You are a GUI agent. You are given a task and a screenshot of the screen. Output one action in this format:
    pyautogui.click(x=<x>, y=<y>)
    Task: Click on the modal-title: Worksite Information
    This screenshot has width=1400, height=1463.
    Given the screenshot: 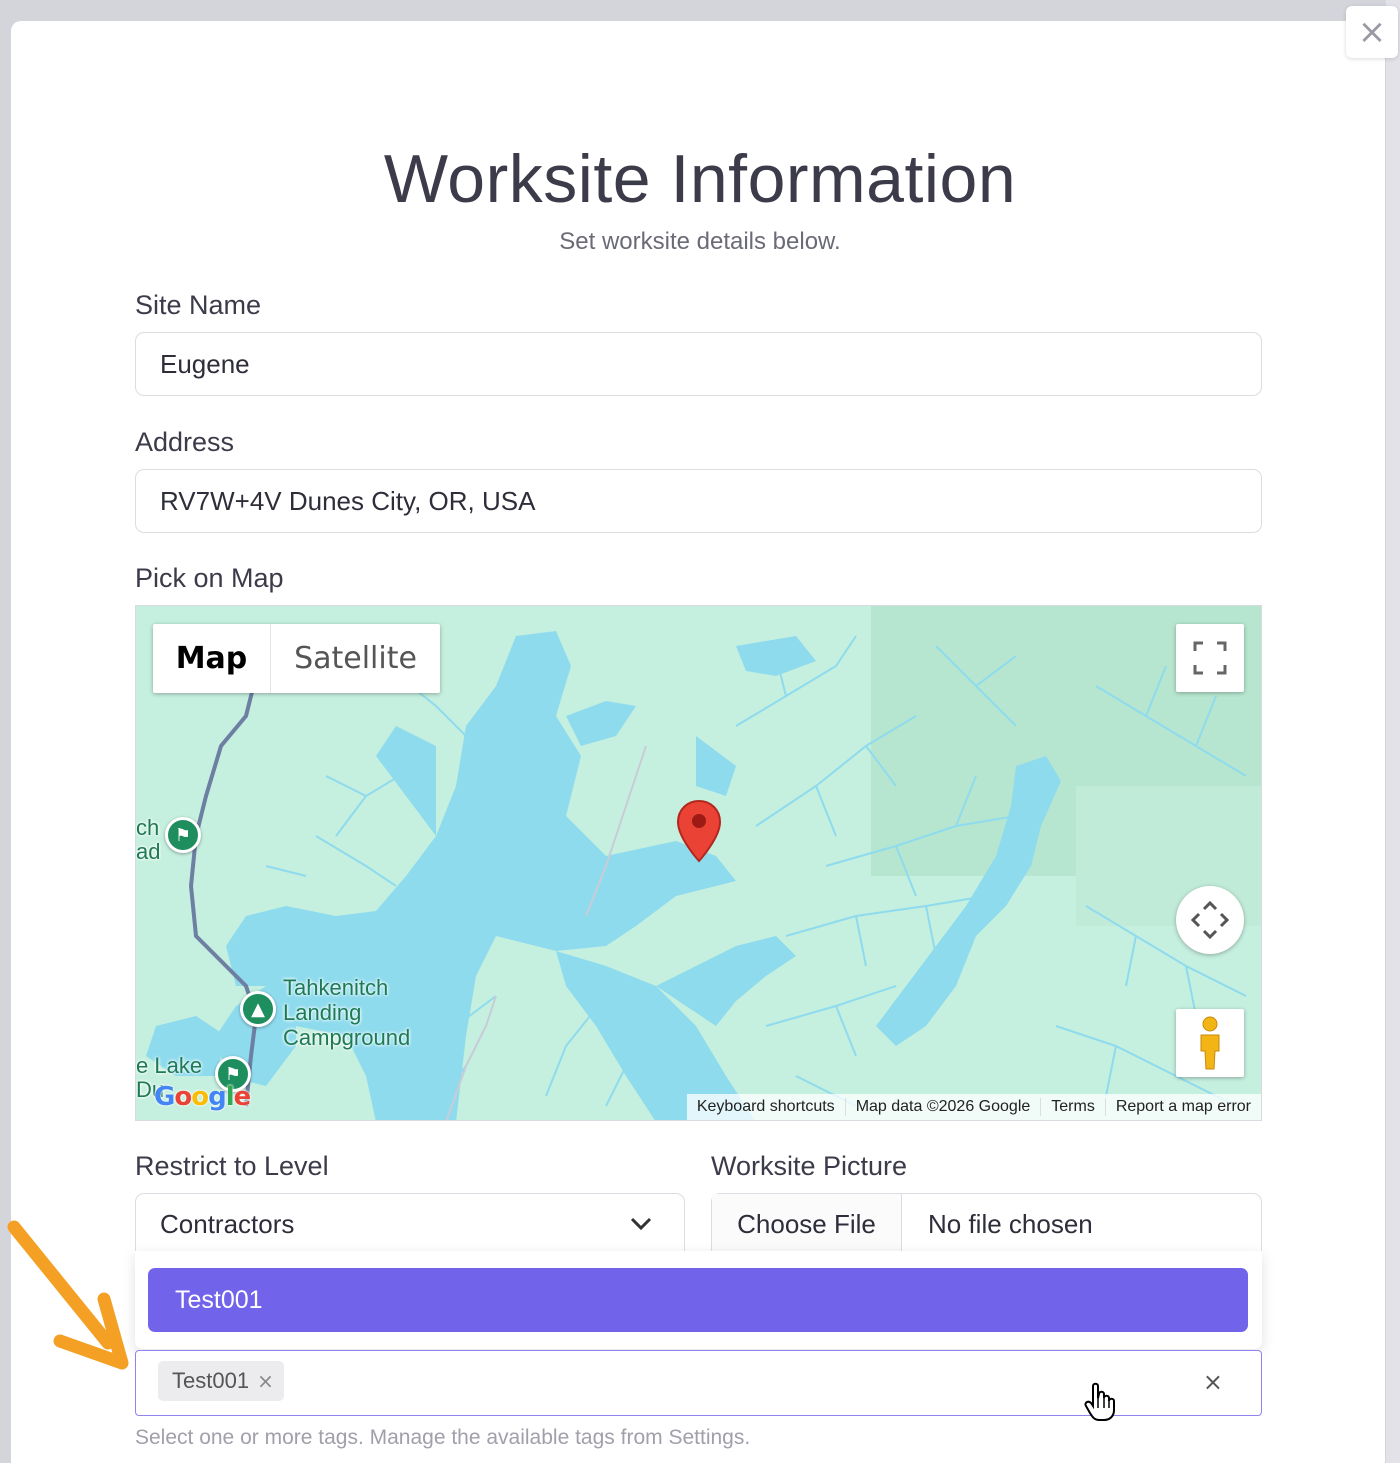 What is the action you would take?
    pyautogui.click(x=700, y=179)
    